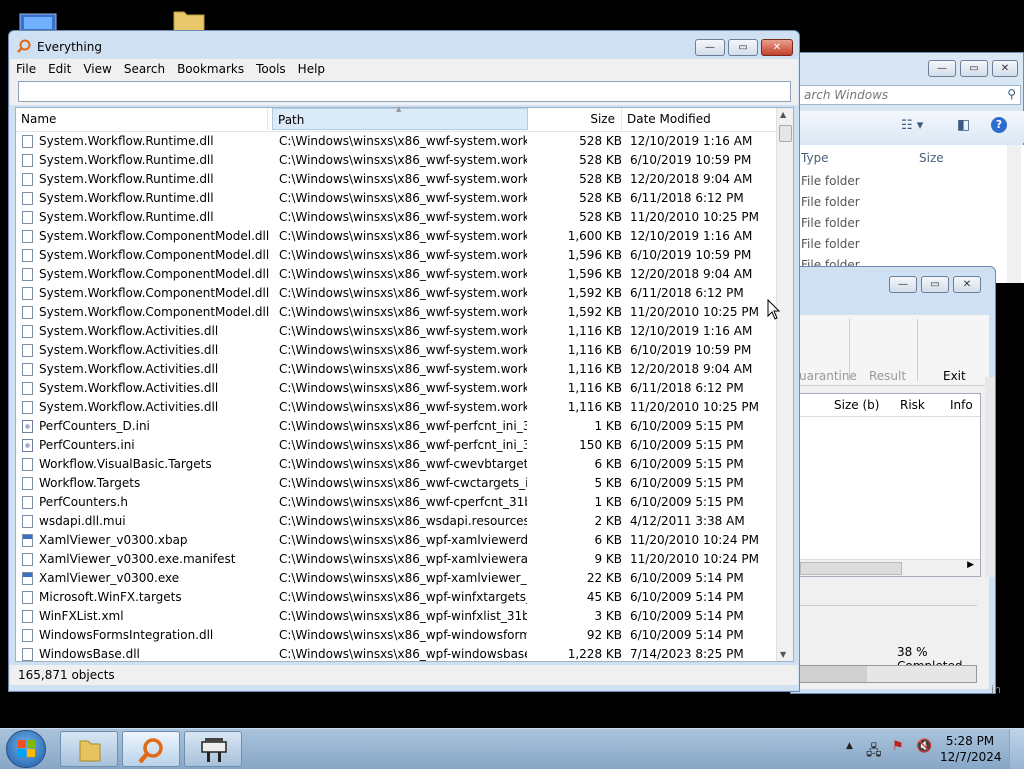  What do you see at coordinates (38, 21) in the screenshot?
I see `computer-desktop-icon` at bounding box center [38, 21].